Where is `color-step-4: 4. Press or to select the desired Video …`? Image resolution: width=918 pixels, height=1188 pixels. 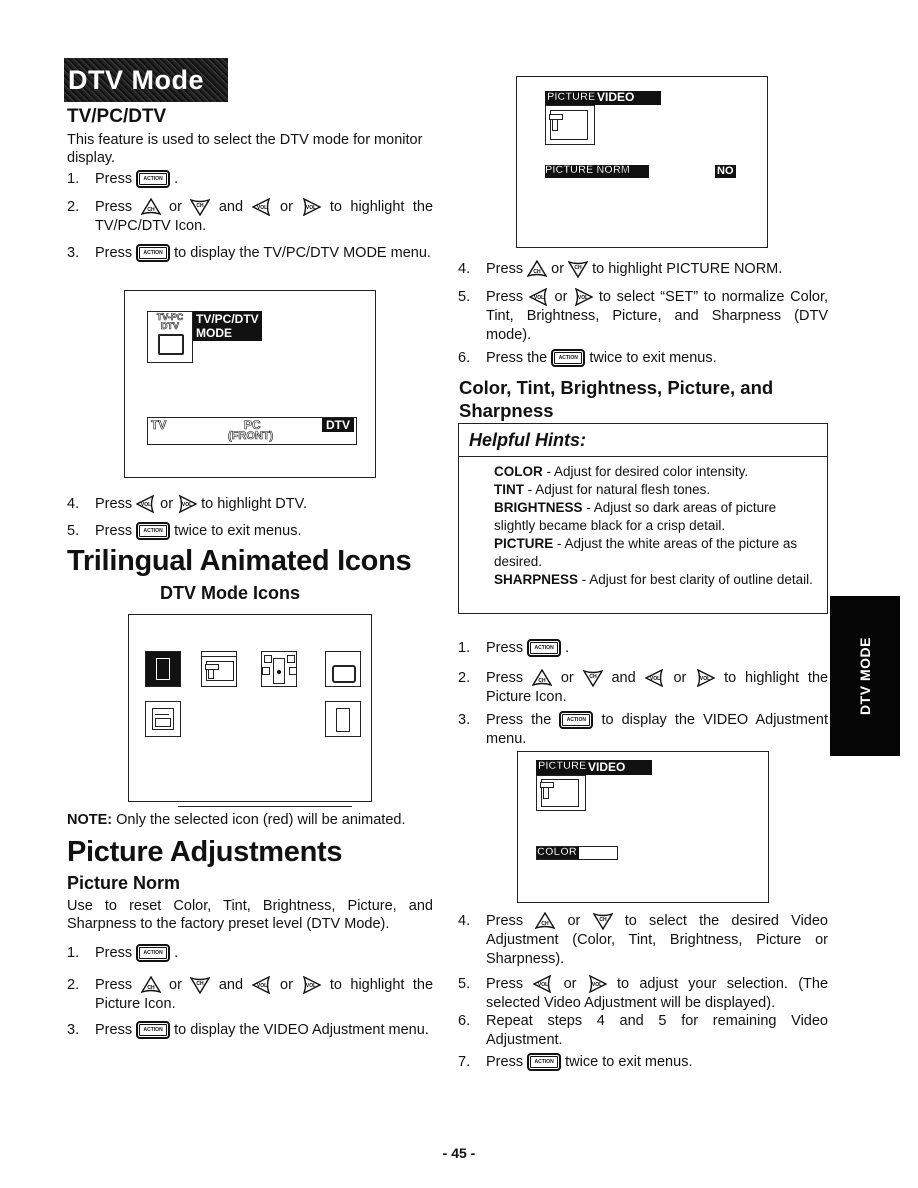
color-step-4: 4. Press or to select the desired Video … is located at coordinates (643, 939).